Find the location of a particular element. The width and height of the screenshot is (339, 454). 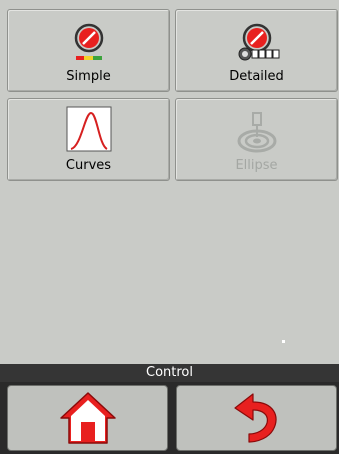

simple-label: Simple is located at coordinates (88, 76).